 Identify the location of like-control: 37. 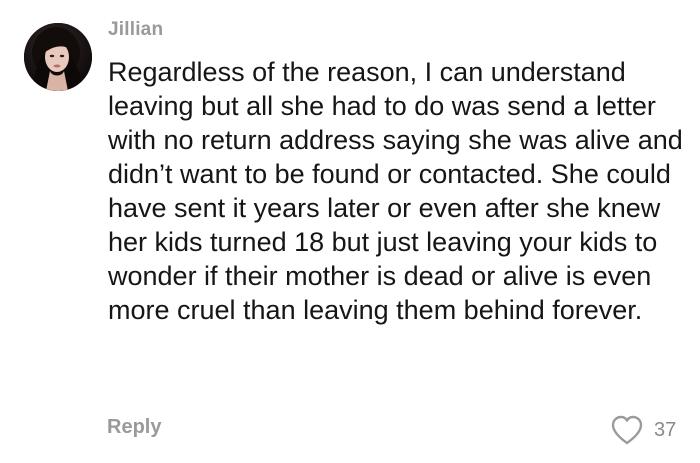
(643, 430).